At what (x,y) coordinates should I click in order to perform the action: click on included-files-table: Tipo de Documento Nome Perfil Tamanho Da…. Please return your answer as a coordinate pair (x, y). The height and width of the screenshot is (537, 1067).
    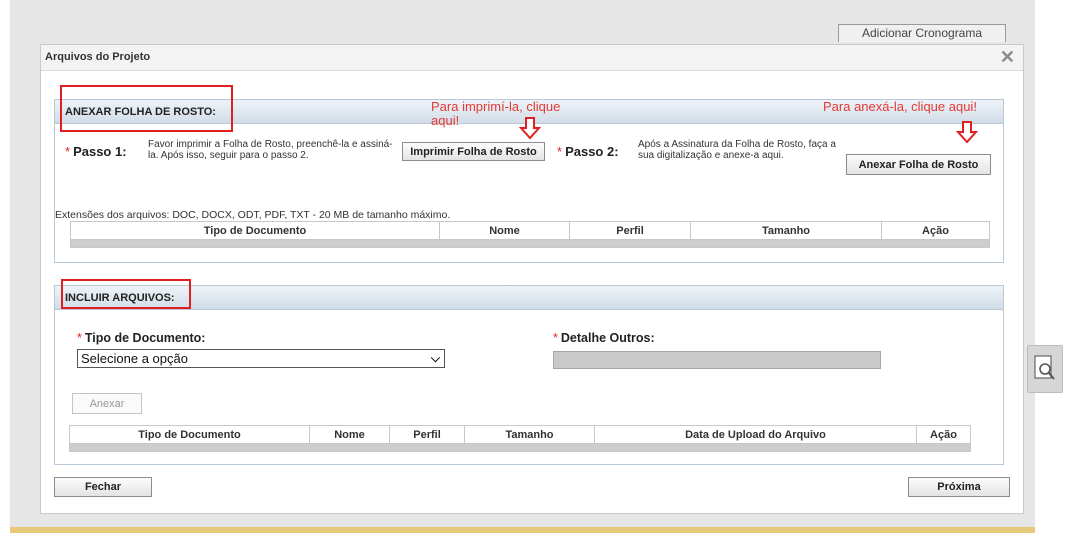
    Looking at the image, I should click on (520, 438).